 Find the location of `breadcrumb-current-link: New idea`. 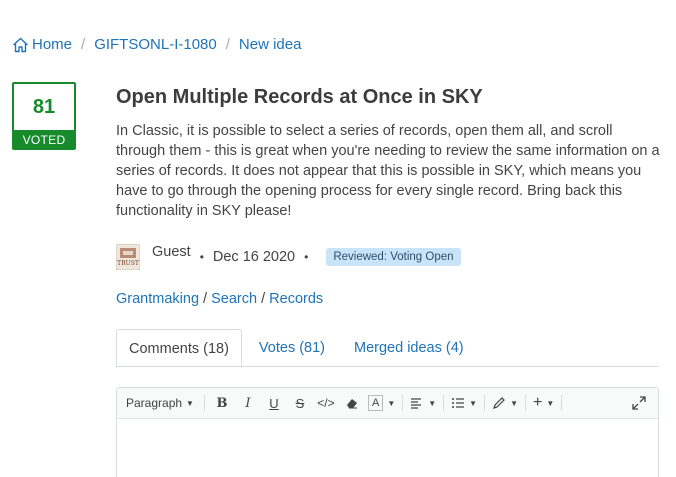

breadcrumb-current-link: New idea is located at coordinates (270, 44).